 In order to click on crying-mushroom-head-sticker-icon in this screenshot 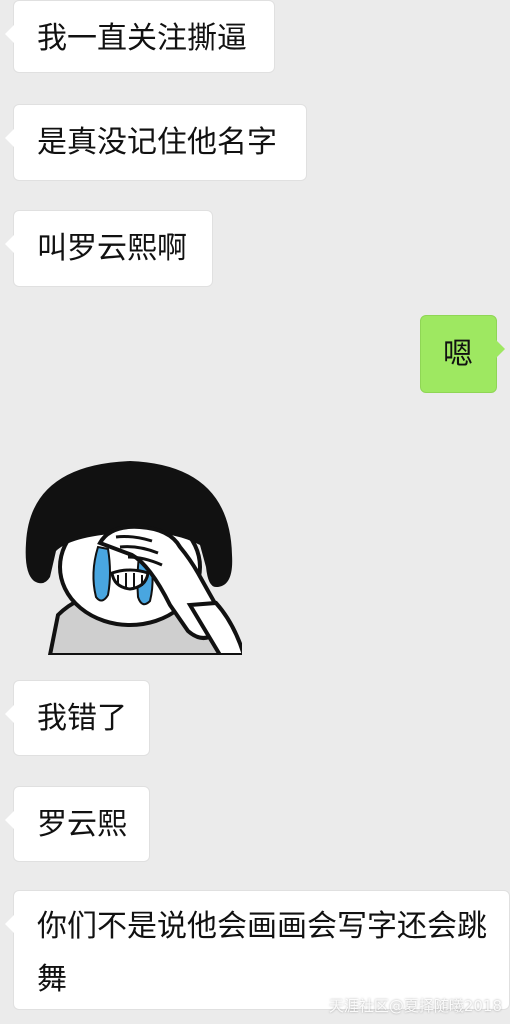, I will do `click(131, 555)`.